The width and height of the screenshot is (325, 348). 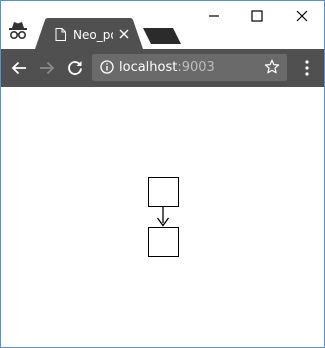 I want to click on url-port: :9003, so click(x=196, y=67).